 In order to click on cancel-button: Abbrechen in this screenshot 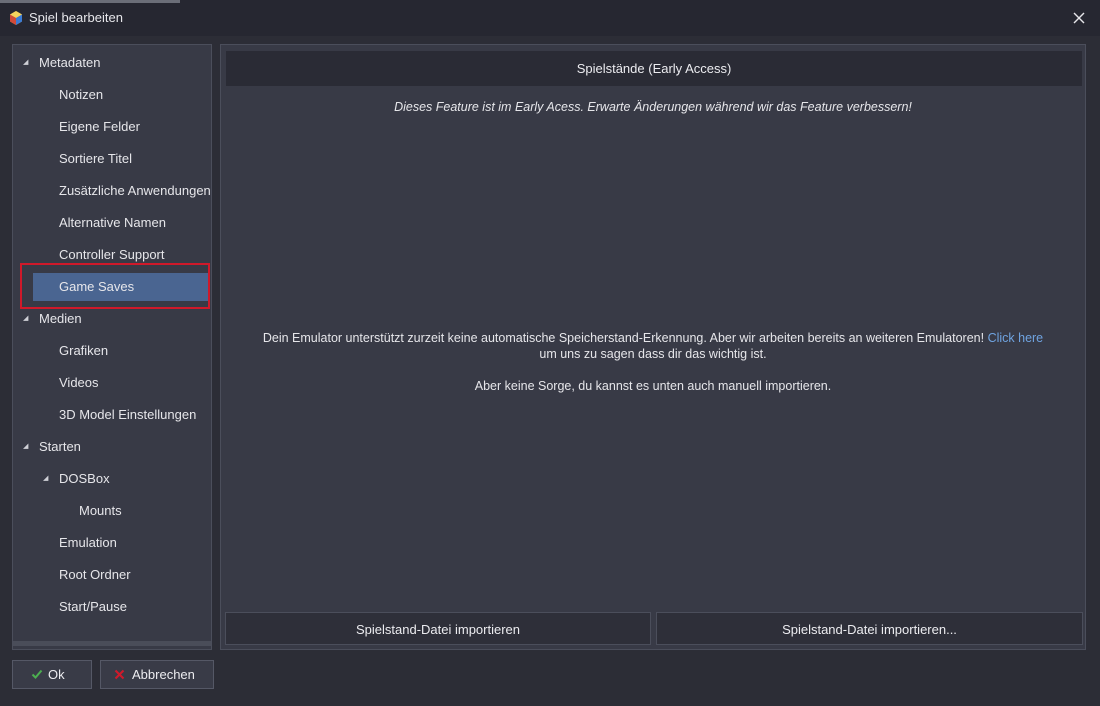, I will do `click(157, 674)`.